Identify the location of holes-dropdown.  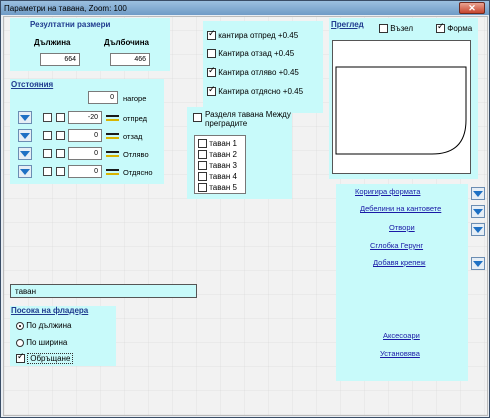
(478, 229).